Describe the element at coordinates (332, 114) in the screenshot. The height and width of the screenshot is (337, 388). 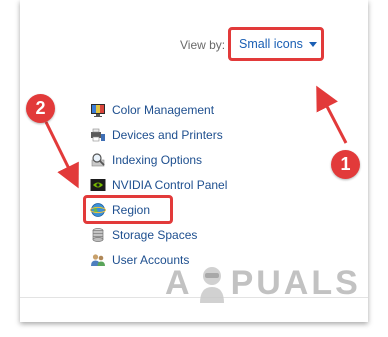
I see `arrow-to-view-by` at that location.